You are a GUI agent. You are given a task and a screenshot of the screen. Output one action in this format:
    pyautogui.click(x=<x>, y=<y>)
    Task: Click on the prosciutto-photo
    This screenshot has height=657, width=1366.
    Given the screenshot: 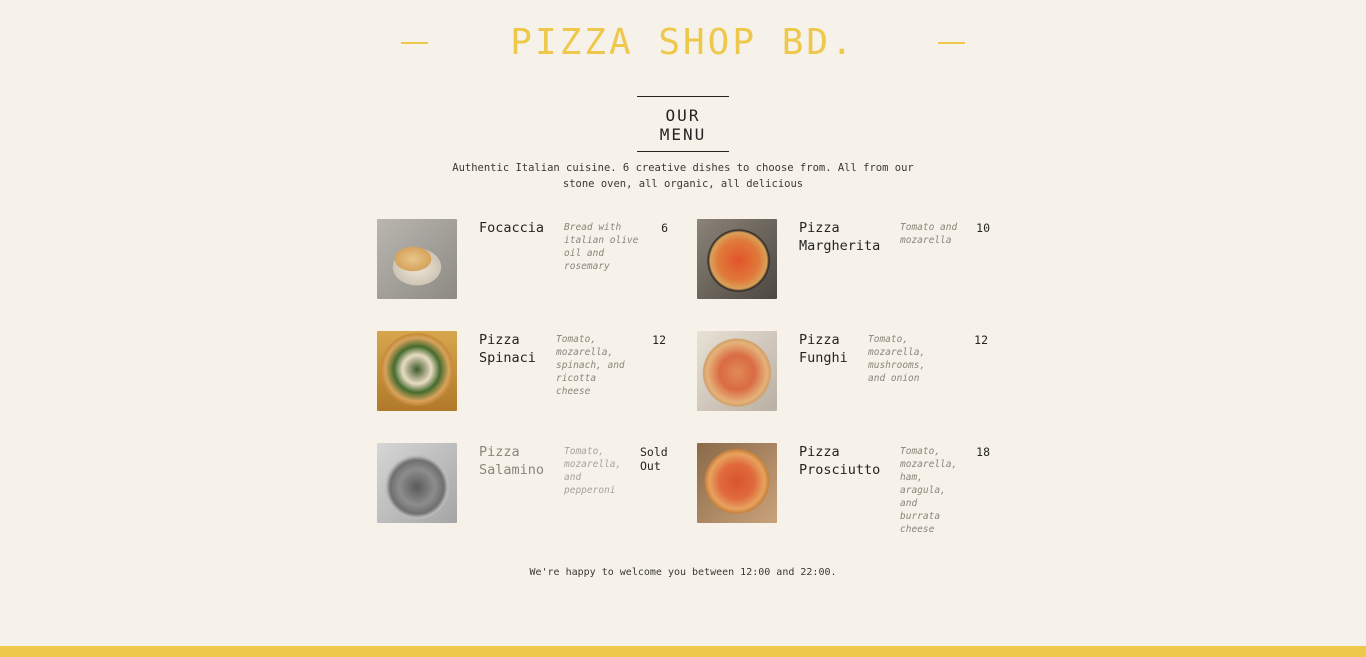 What is the action you would take?
    pyautogui.click(x=737, y=483)
    